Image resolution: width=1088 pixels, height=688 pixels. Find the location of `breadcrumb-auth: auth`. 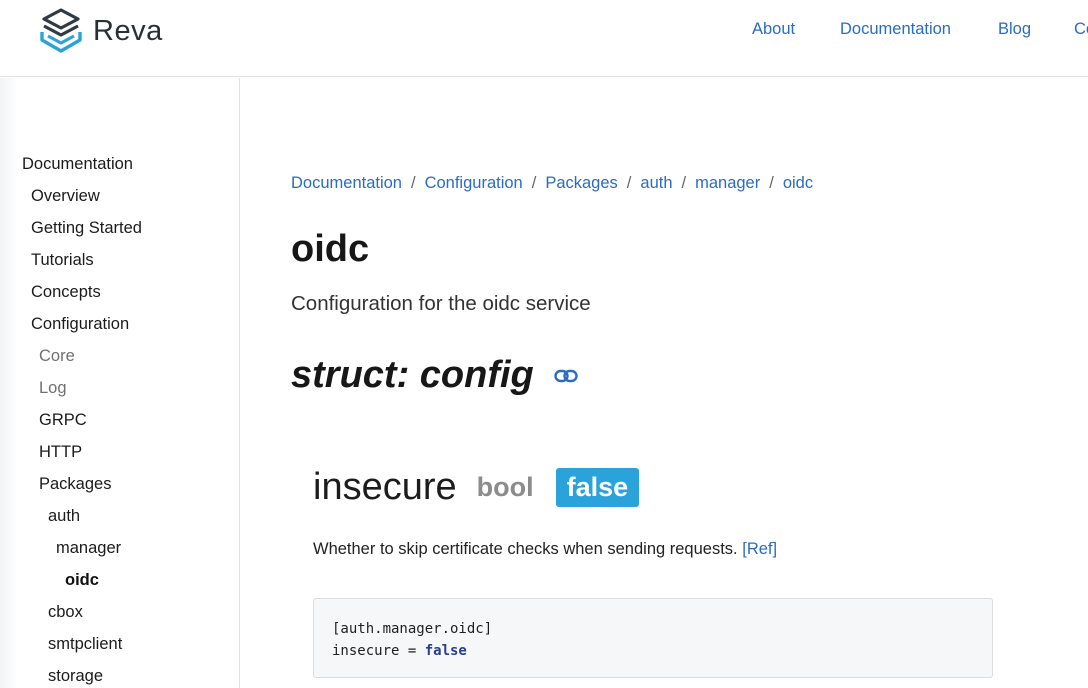

breadcrumb-auth: auth is located at coordinates (656, 183).